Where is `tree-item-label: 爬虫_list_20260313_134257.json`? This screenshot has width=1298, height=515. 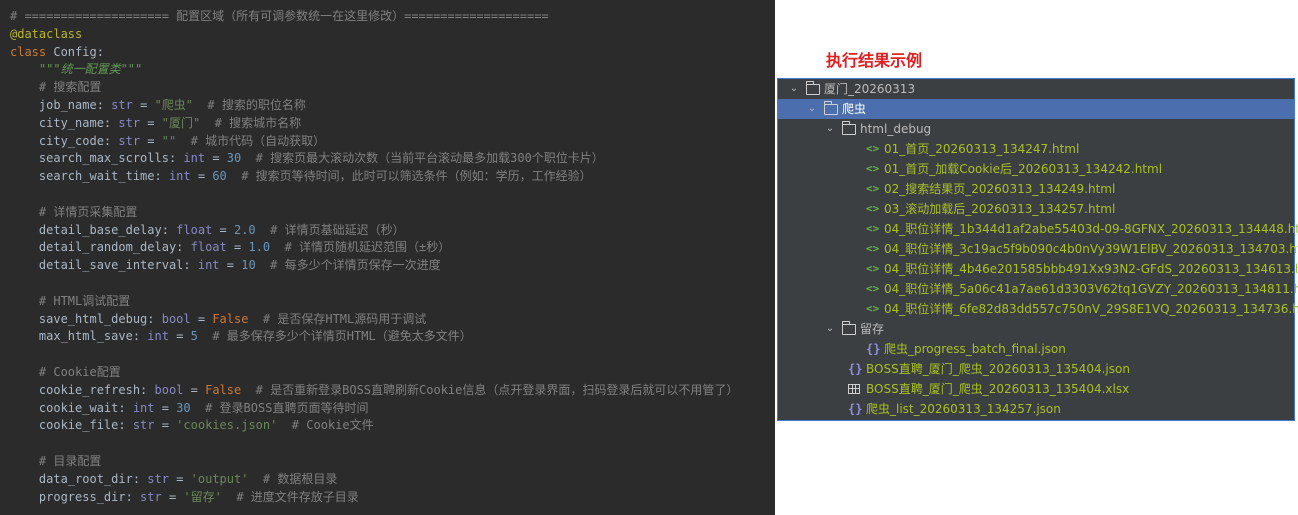 tree-item-label: 爬虫_list_20260313_134257.json is located at coordinates (963, 409).